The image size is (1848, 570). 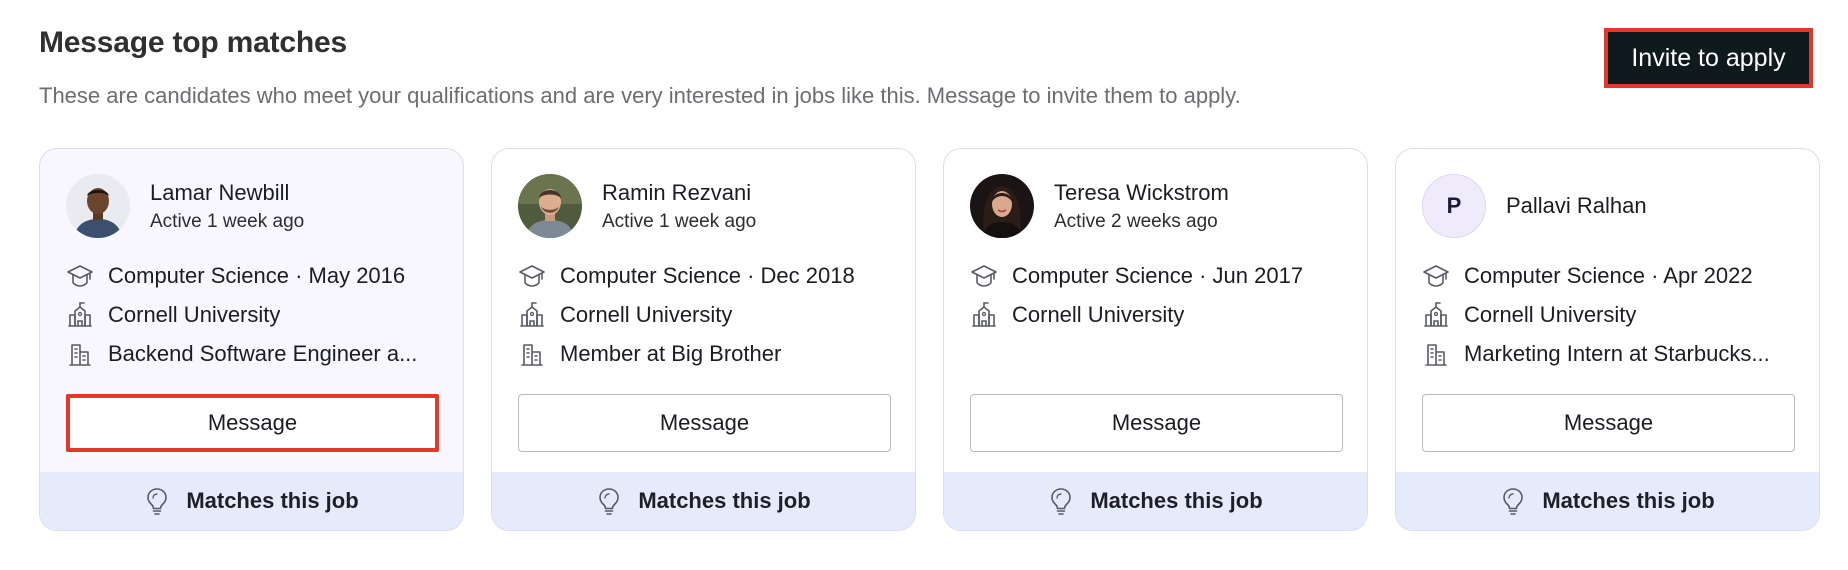 I want to click on candidate-name: Ramin Rezvani, so click(x=679, y=193).